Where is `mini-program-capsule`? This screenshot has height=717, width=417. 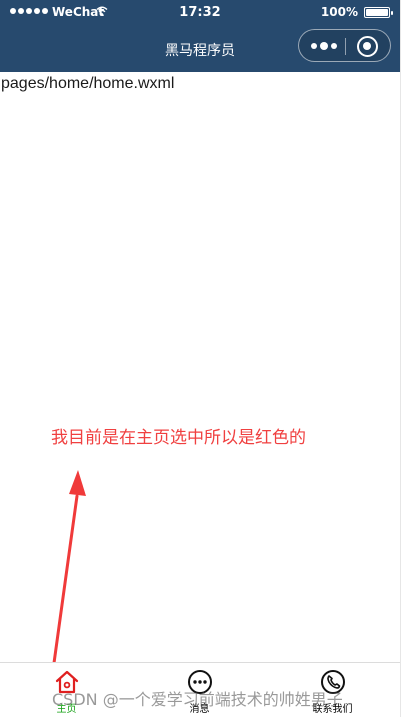 mini-program-capsule is located at coordinates (344, 45).